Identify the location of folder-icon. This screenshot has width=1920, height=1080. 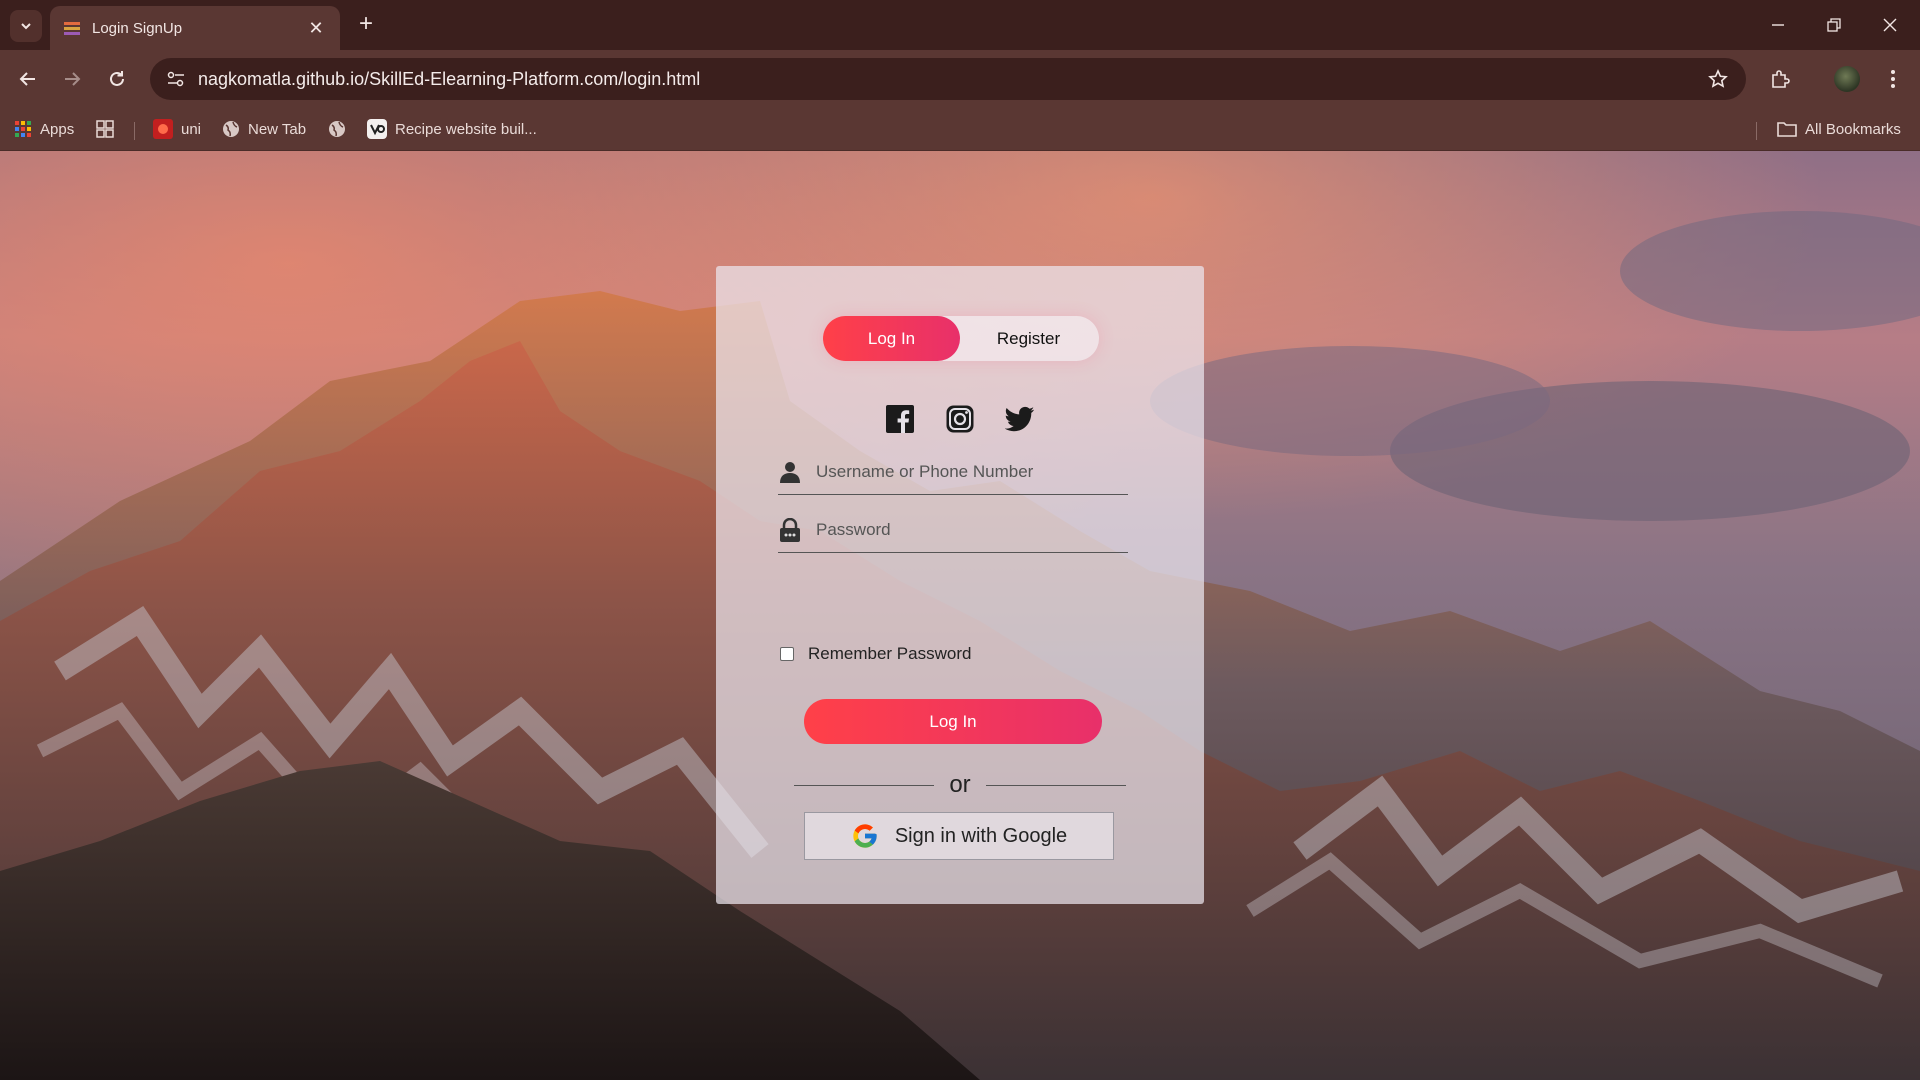
(1787, 129).